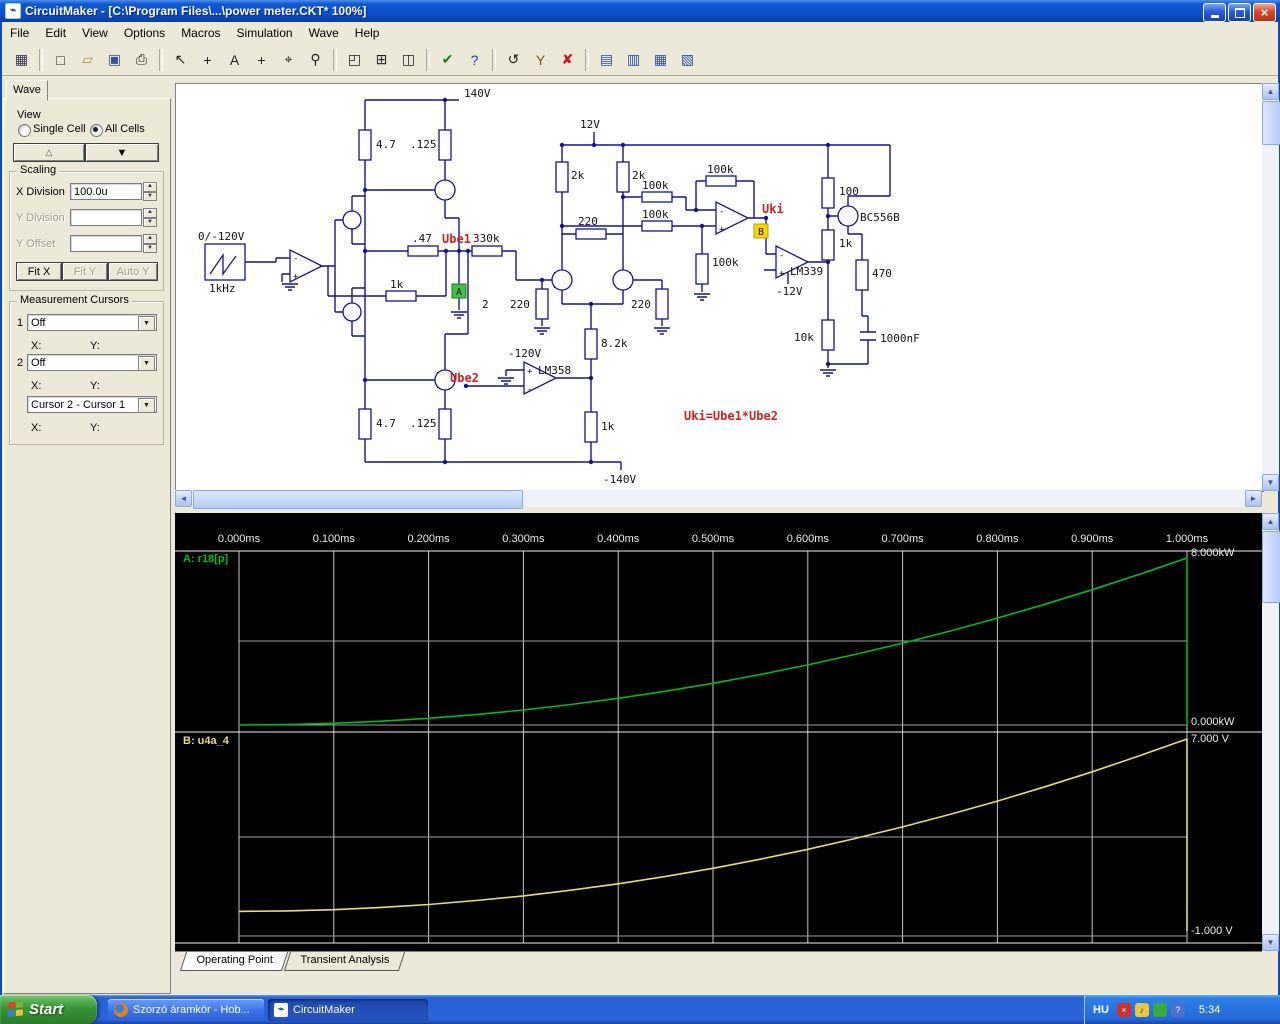 This screenshot has height=1024, width=1280. What do you see at coordinates (1123, 1009) in the screenshot?
I see `security-alert-icon: ×` at bounding box center [1123, 1009].